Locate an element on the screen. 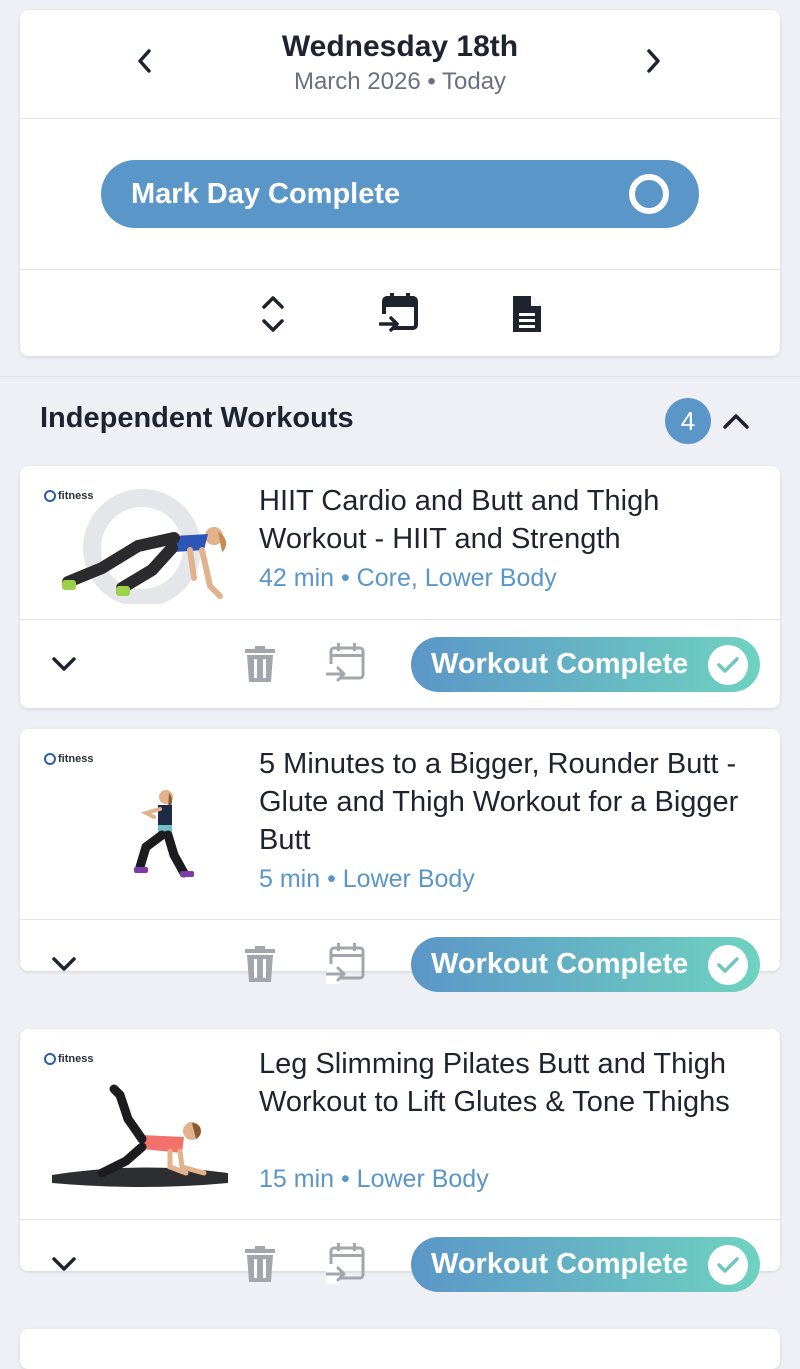  move-to-date-button is located at coordinates (399, 314).